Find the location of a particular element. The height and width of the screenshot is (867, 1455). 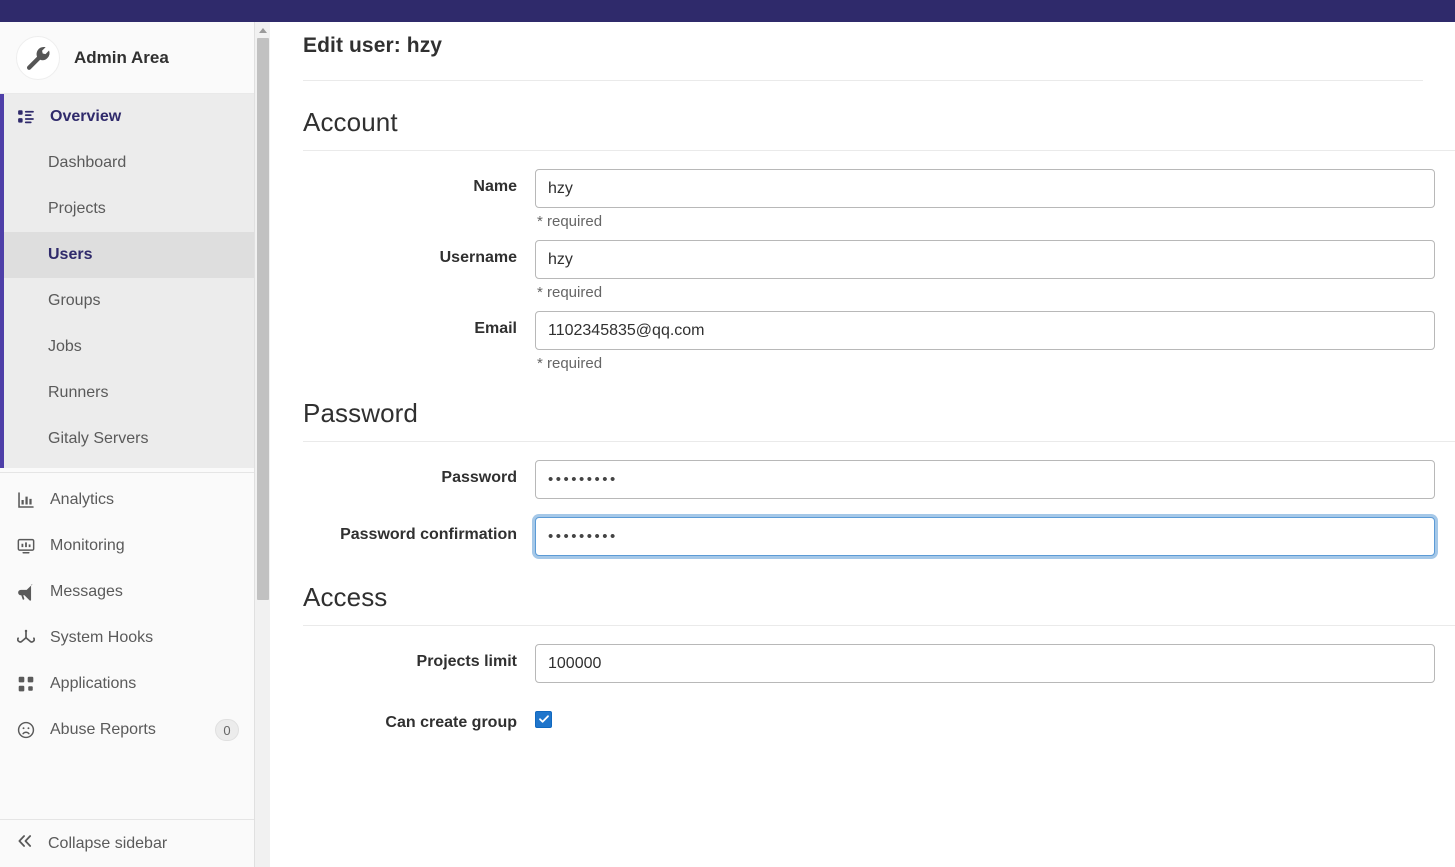

sidebar-item-monitoring: Monitoring is located at coordinates (127, 546).